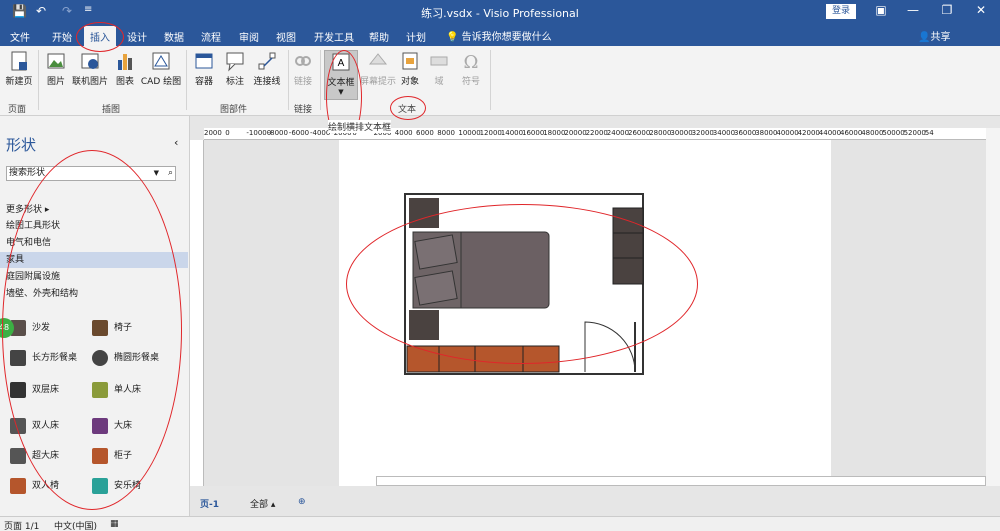 The image size is (1000, 531). I want to click on field-button: 域, so click(439, 68).